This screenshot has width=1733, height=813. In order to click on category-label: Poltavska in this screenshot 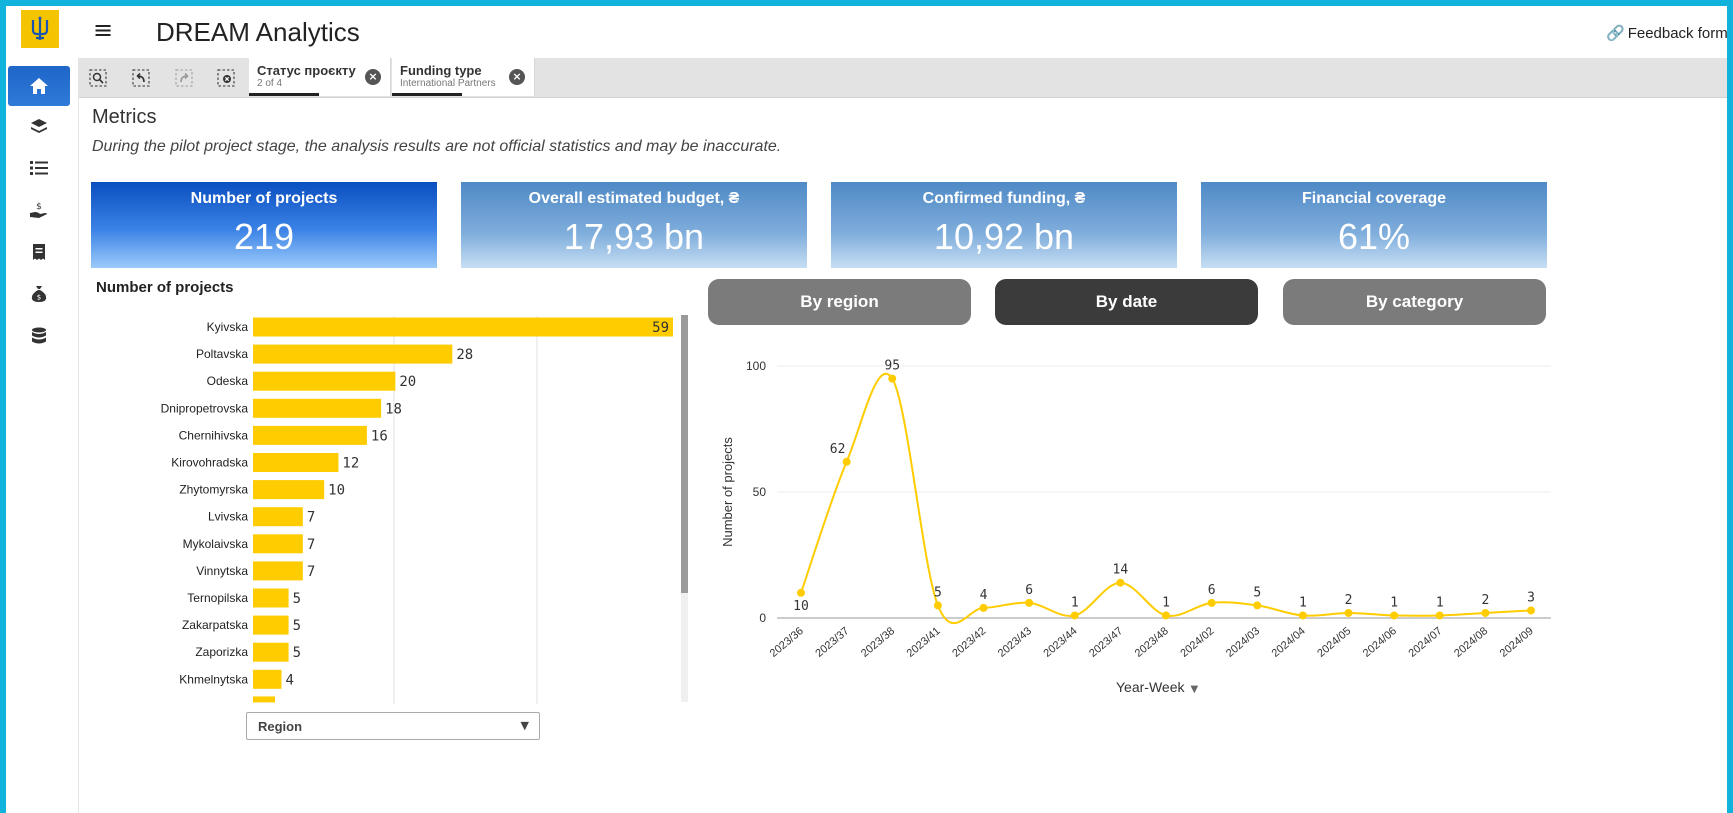, I will do `click(222, 354)`.